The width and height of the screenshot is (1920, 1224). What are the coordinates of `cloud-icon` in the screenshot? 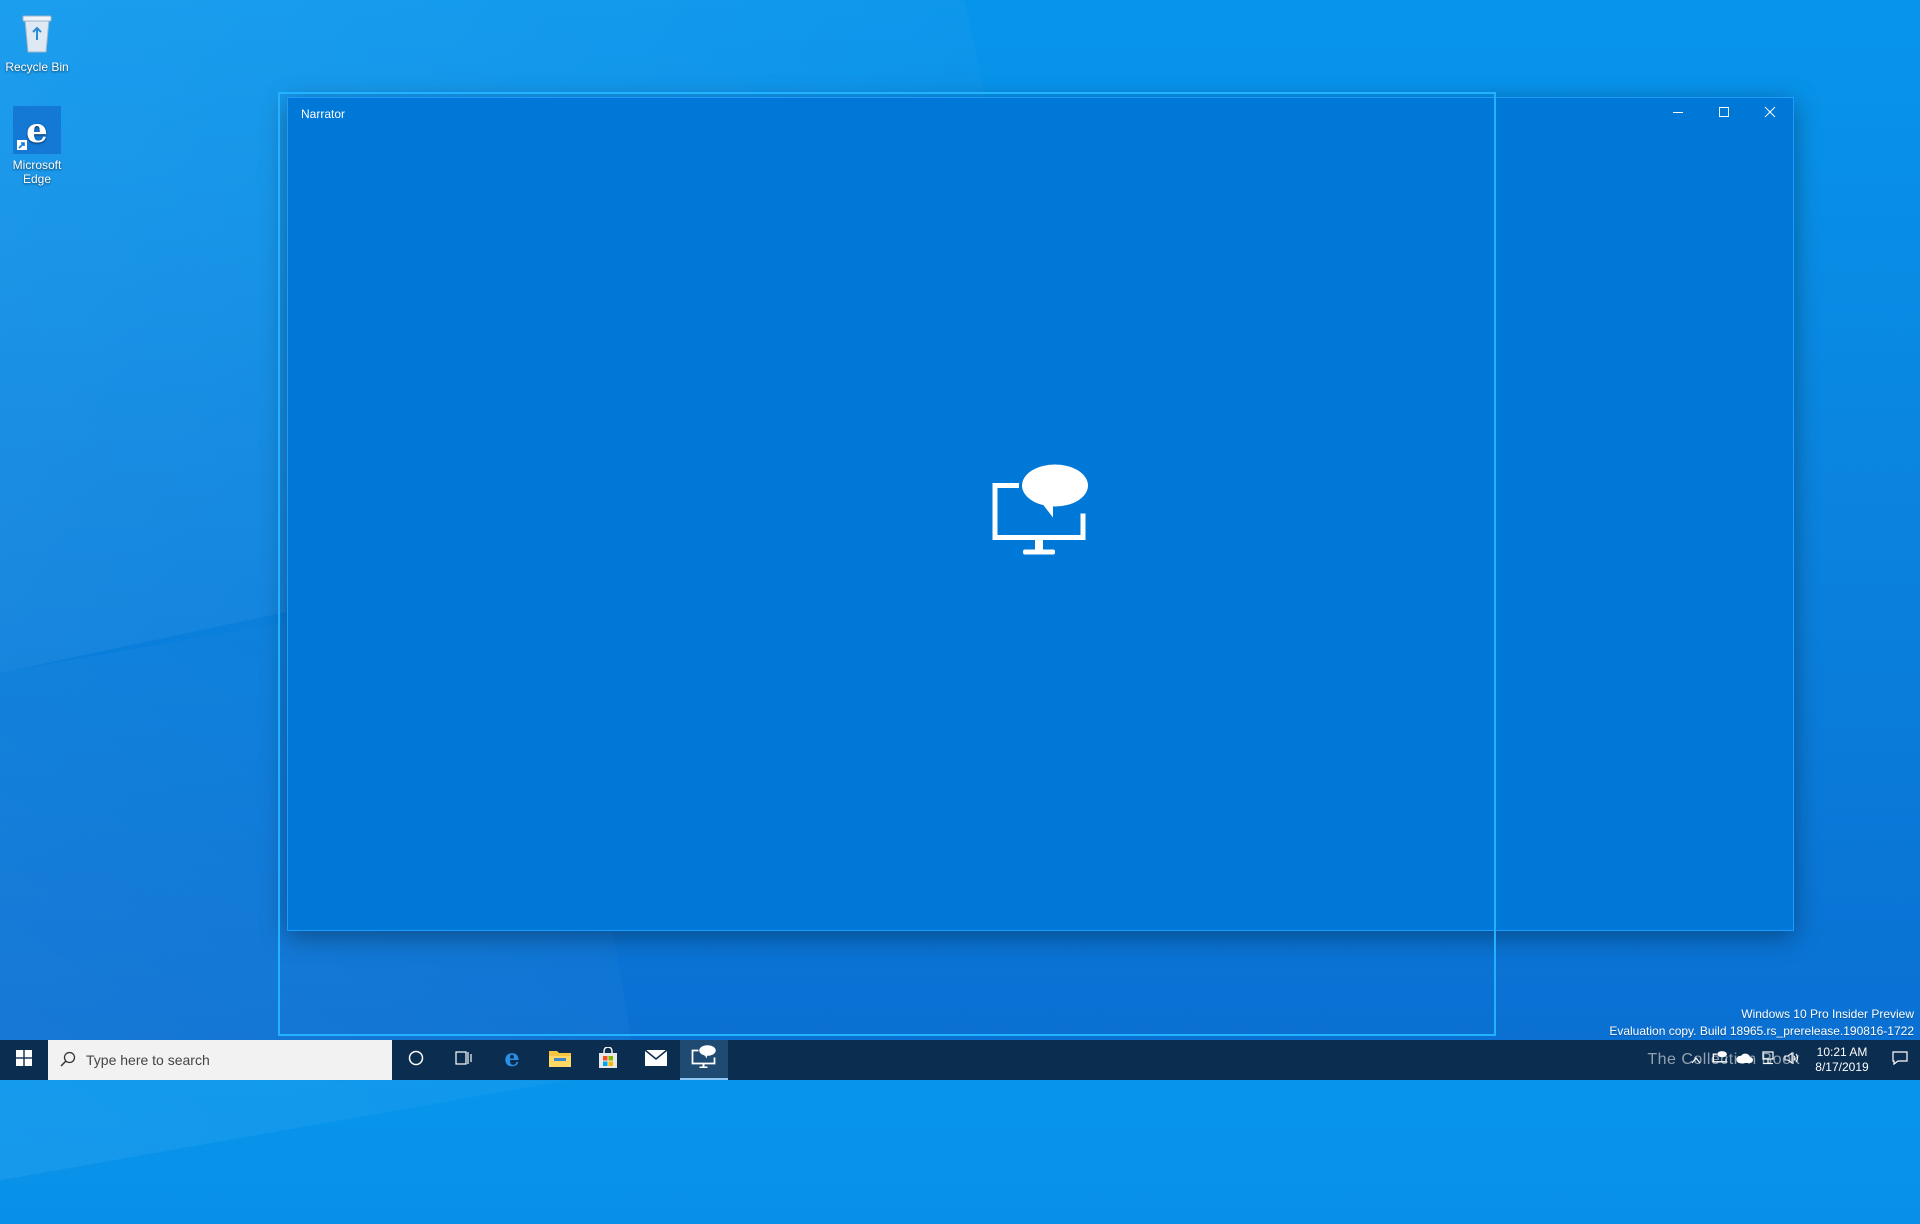 It's located at (1744, 1060).